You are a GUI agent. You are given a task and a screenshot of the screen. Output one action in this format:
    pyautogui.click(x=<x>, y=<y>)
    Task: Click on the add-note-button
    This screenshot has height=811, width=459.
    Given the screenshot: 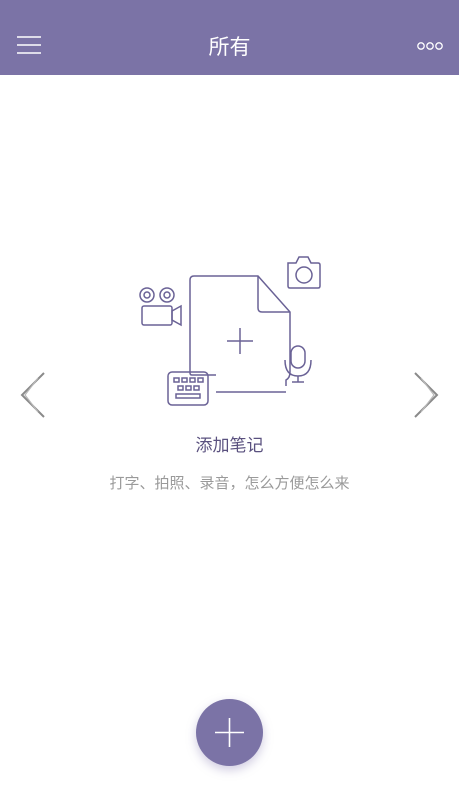 What is the action you would take?
    pyautogui.click(x=229, y=732)
    